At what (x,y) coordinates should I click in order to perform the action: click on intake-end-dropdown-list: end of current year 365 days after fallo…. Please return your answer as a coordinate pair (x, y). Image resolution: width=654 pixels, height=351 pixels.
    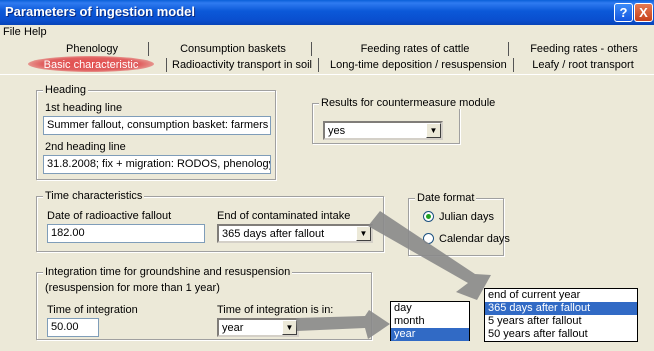
    Looking at the image, I should click on (561, 315).